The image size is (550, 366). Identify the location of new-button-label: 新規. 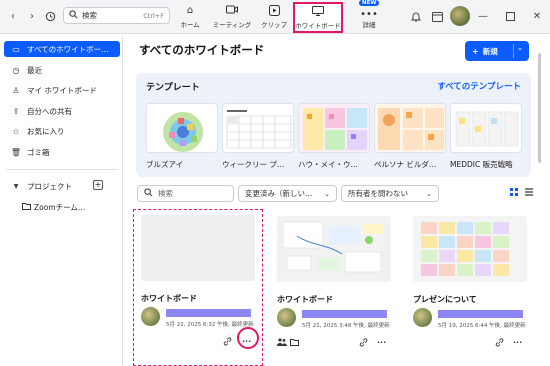
(490, 51).